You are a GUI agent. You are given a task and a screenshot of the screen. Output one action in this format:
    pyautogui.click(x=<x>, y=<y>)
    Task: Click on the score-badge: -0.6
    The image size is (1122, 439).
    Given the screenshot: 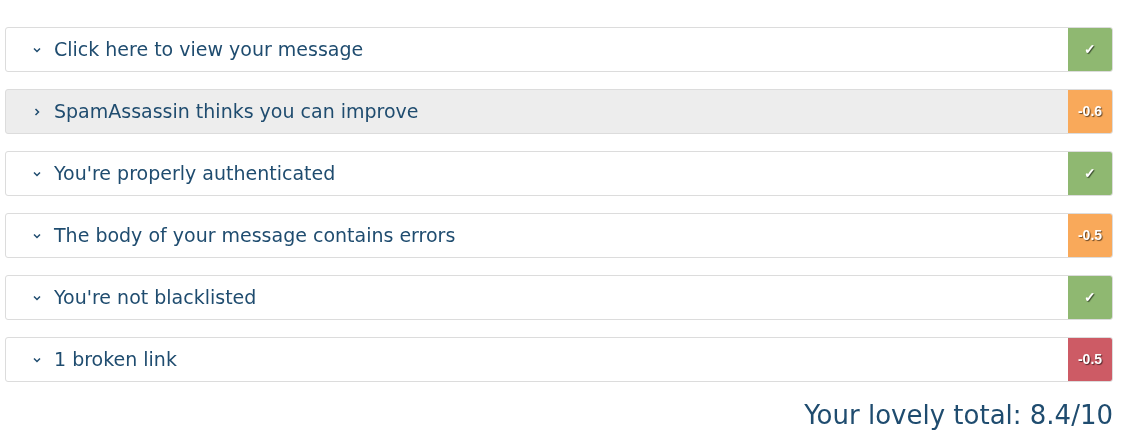 What is the action you would take?
    pyautogui.click(x=1090, y=111)
    